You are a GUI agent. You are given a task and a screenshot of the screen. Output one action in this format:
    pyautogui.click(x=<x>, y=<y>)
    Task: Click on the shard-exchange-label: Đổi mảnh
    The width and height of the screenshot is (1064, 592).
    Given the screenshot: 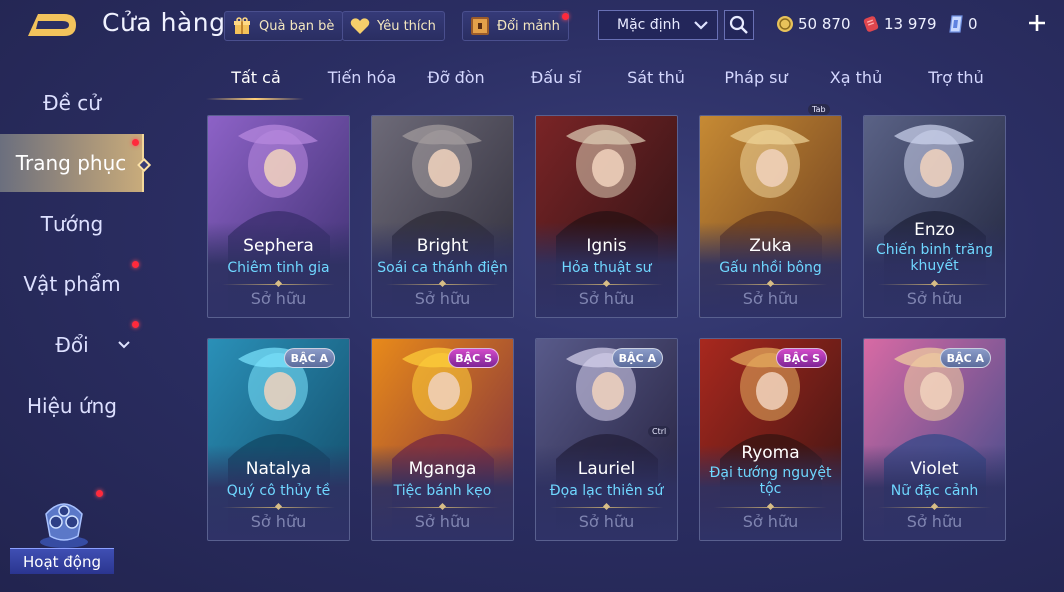 What is the action you would take?
    pyautogui.click(x=528, y=26)
    